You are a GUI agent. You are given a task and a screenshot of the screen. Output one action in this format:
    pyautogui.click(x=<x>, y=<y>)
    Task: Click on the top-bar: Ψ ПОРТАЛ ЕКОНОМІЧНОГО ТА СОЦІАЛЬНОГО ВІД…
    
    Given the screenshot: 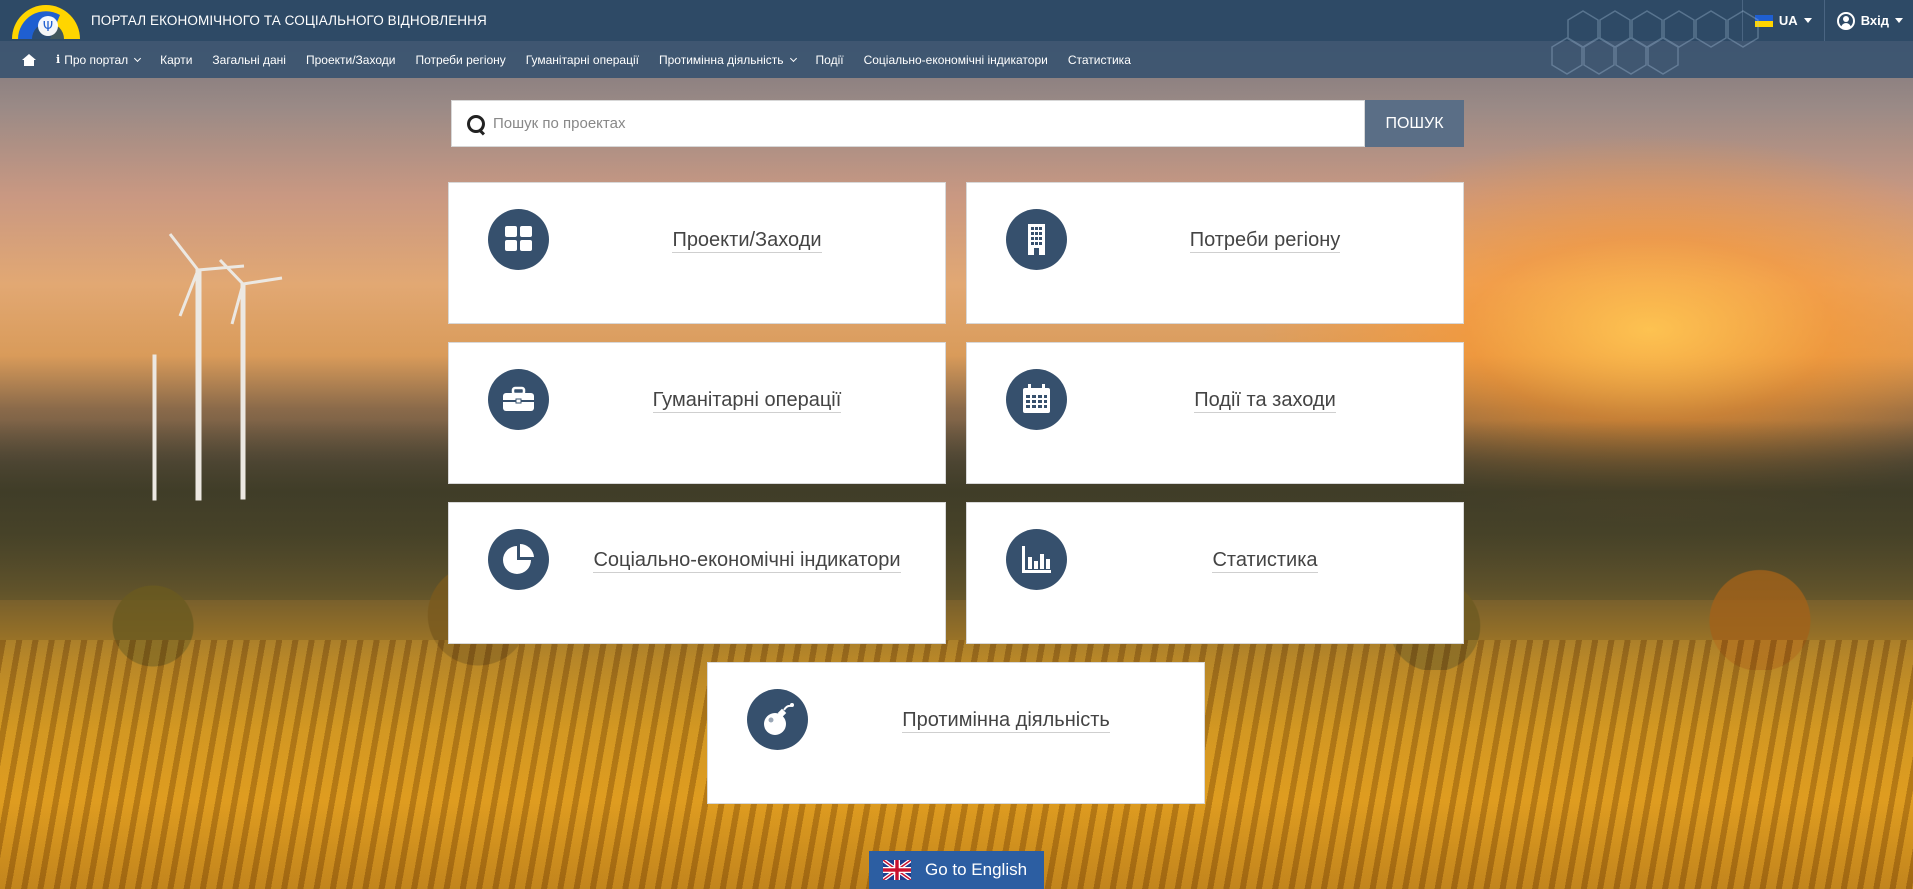 What is the action you would take?
    pyautogui.click(x=956, y=37)
    